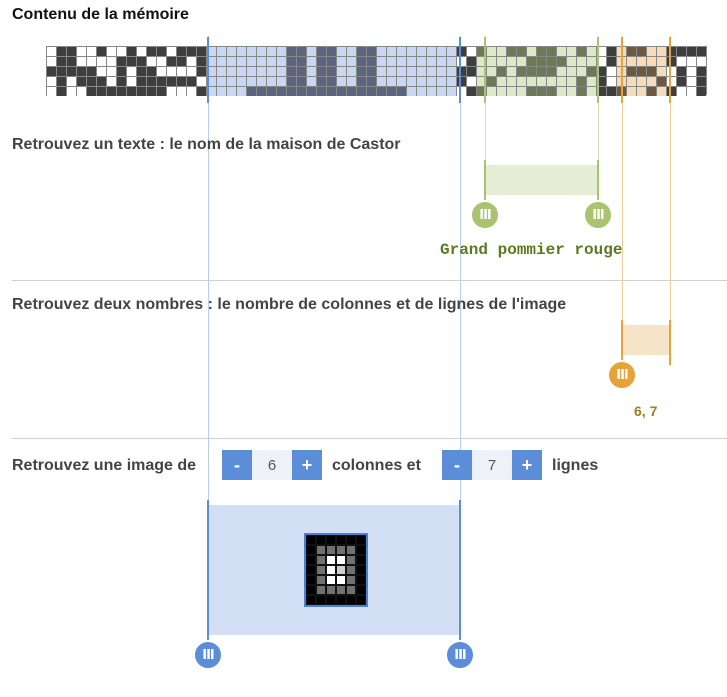 This screenshot has width=727, height=697. I want to click on columns-decrement-button: -, so click(237, 465).